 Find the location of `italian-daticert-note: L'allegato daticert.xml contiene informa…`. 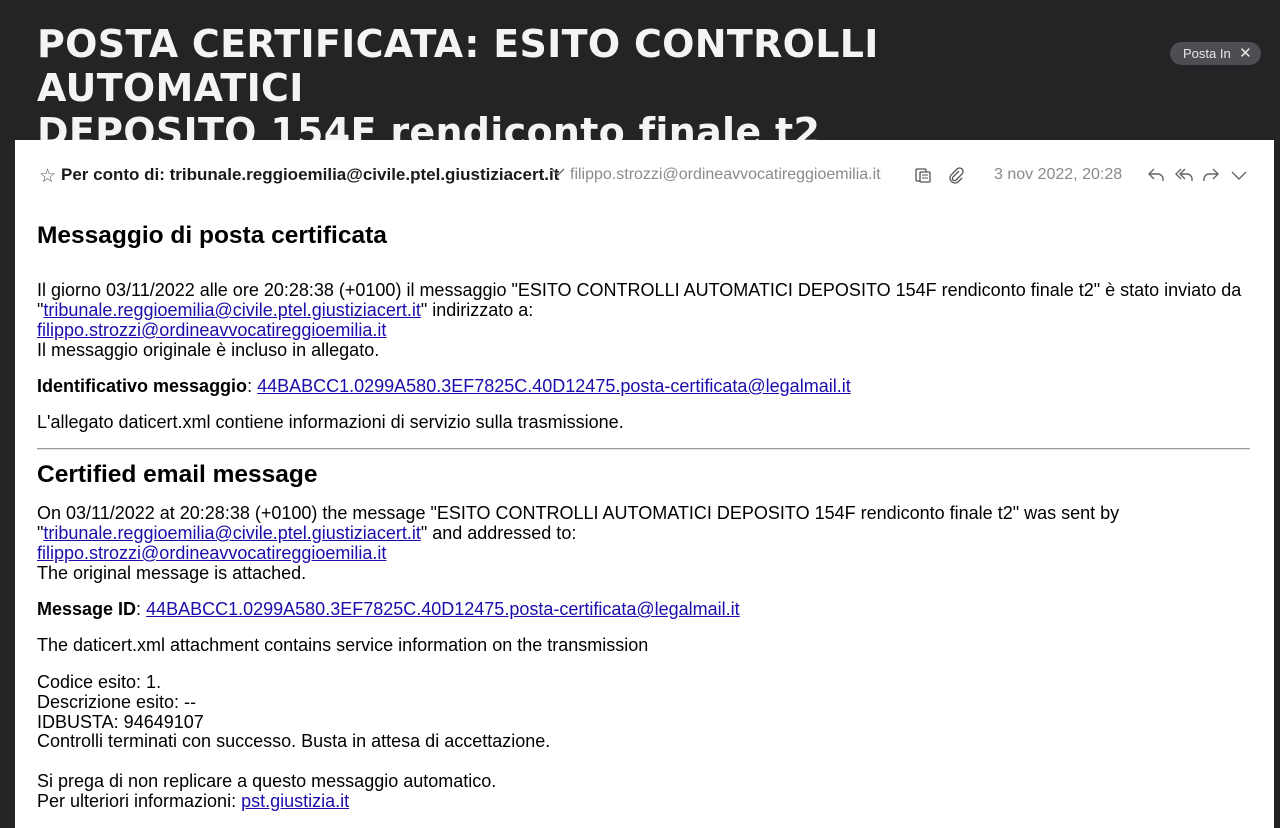

italian-daticert-note: L'allegato daticert.xml contiene informa… is located at coordinates (330, 422).